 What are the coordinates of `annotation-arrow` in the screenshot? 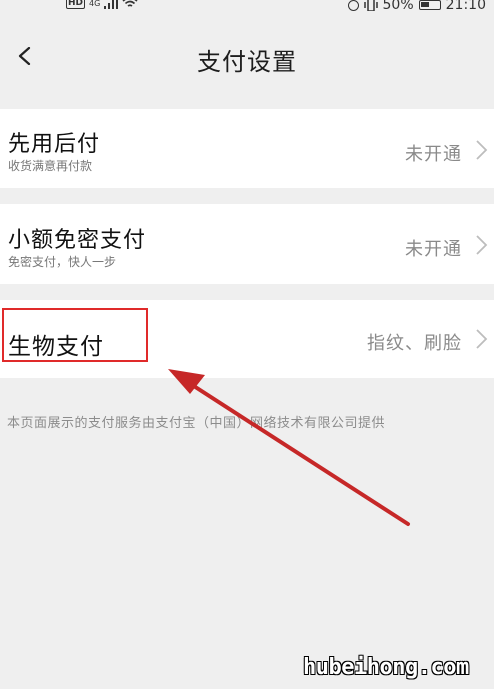 It's located at (289, 447).